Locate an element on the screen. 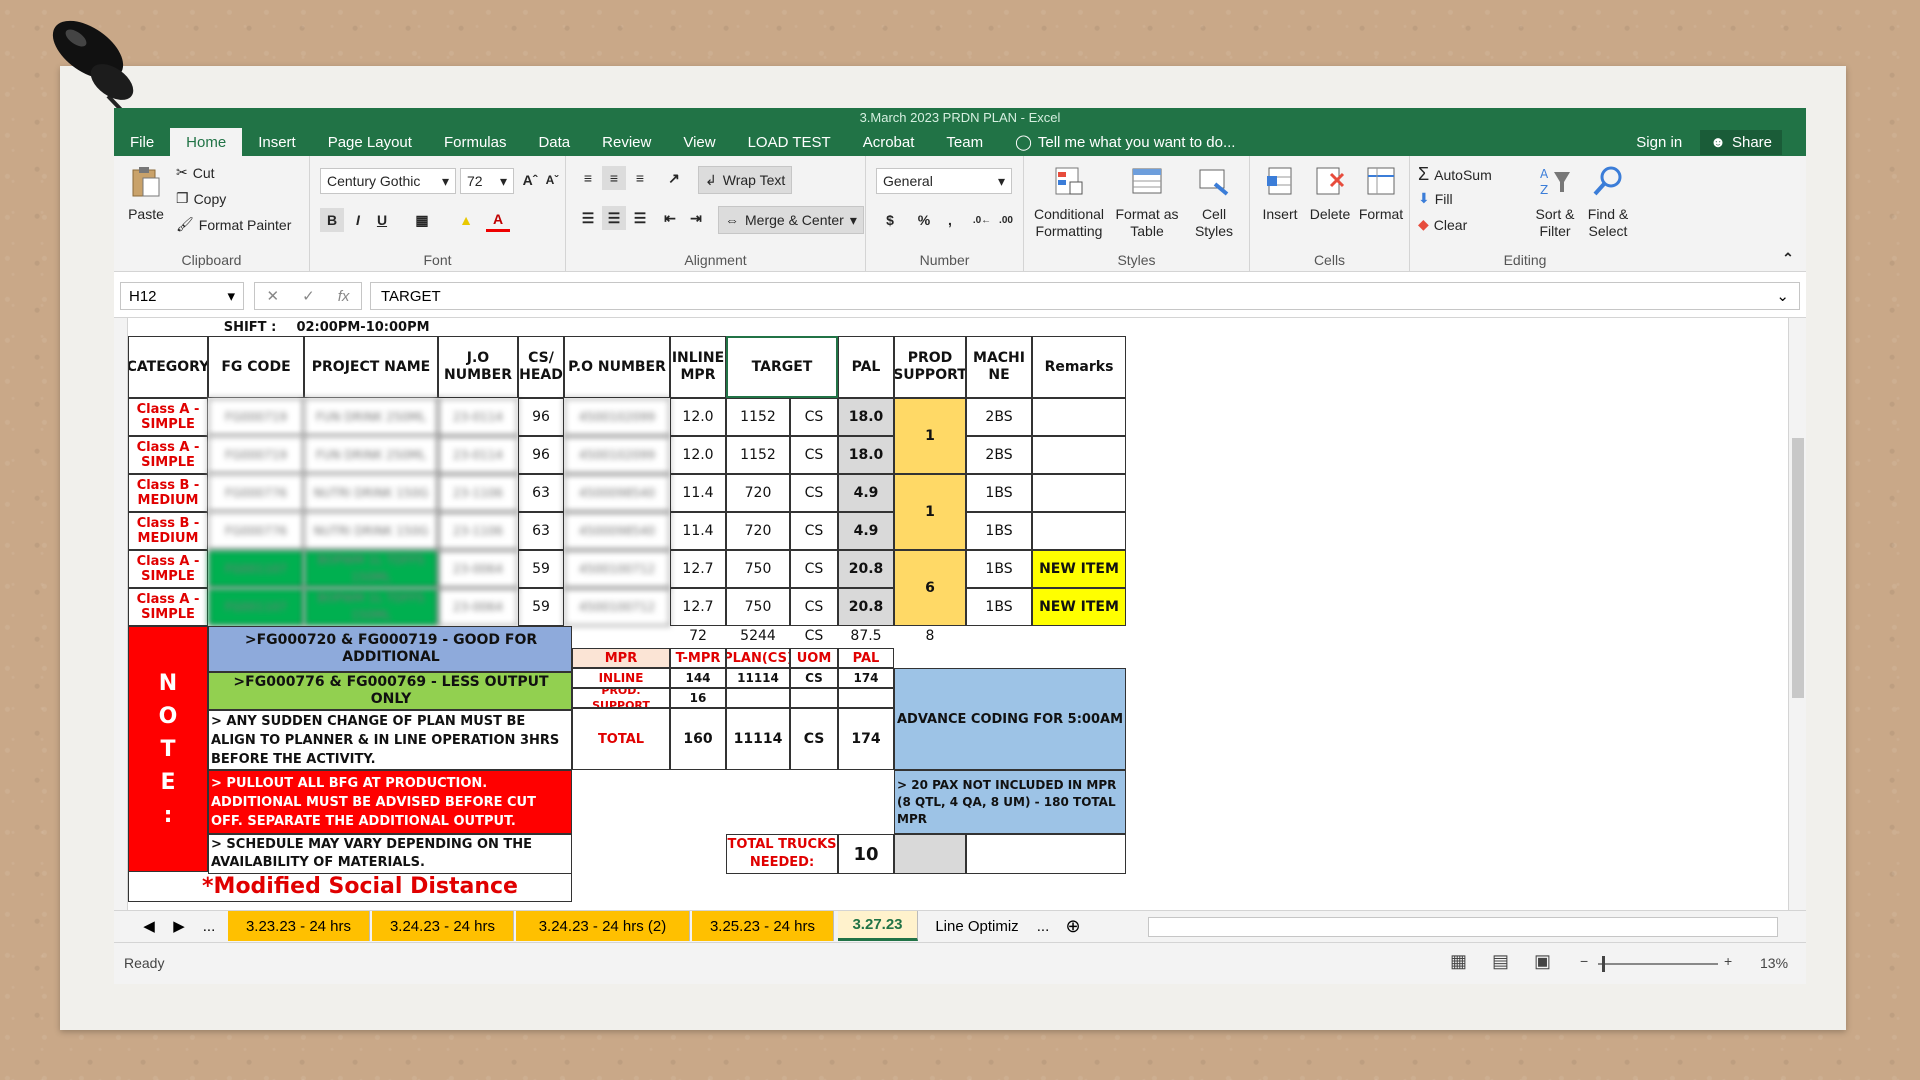 This screenshot has height=1080, width=1920. merge-center-button: ⇔ Merge & Center ▾ is located at coordinates (791, 220).